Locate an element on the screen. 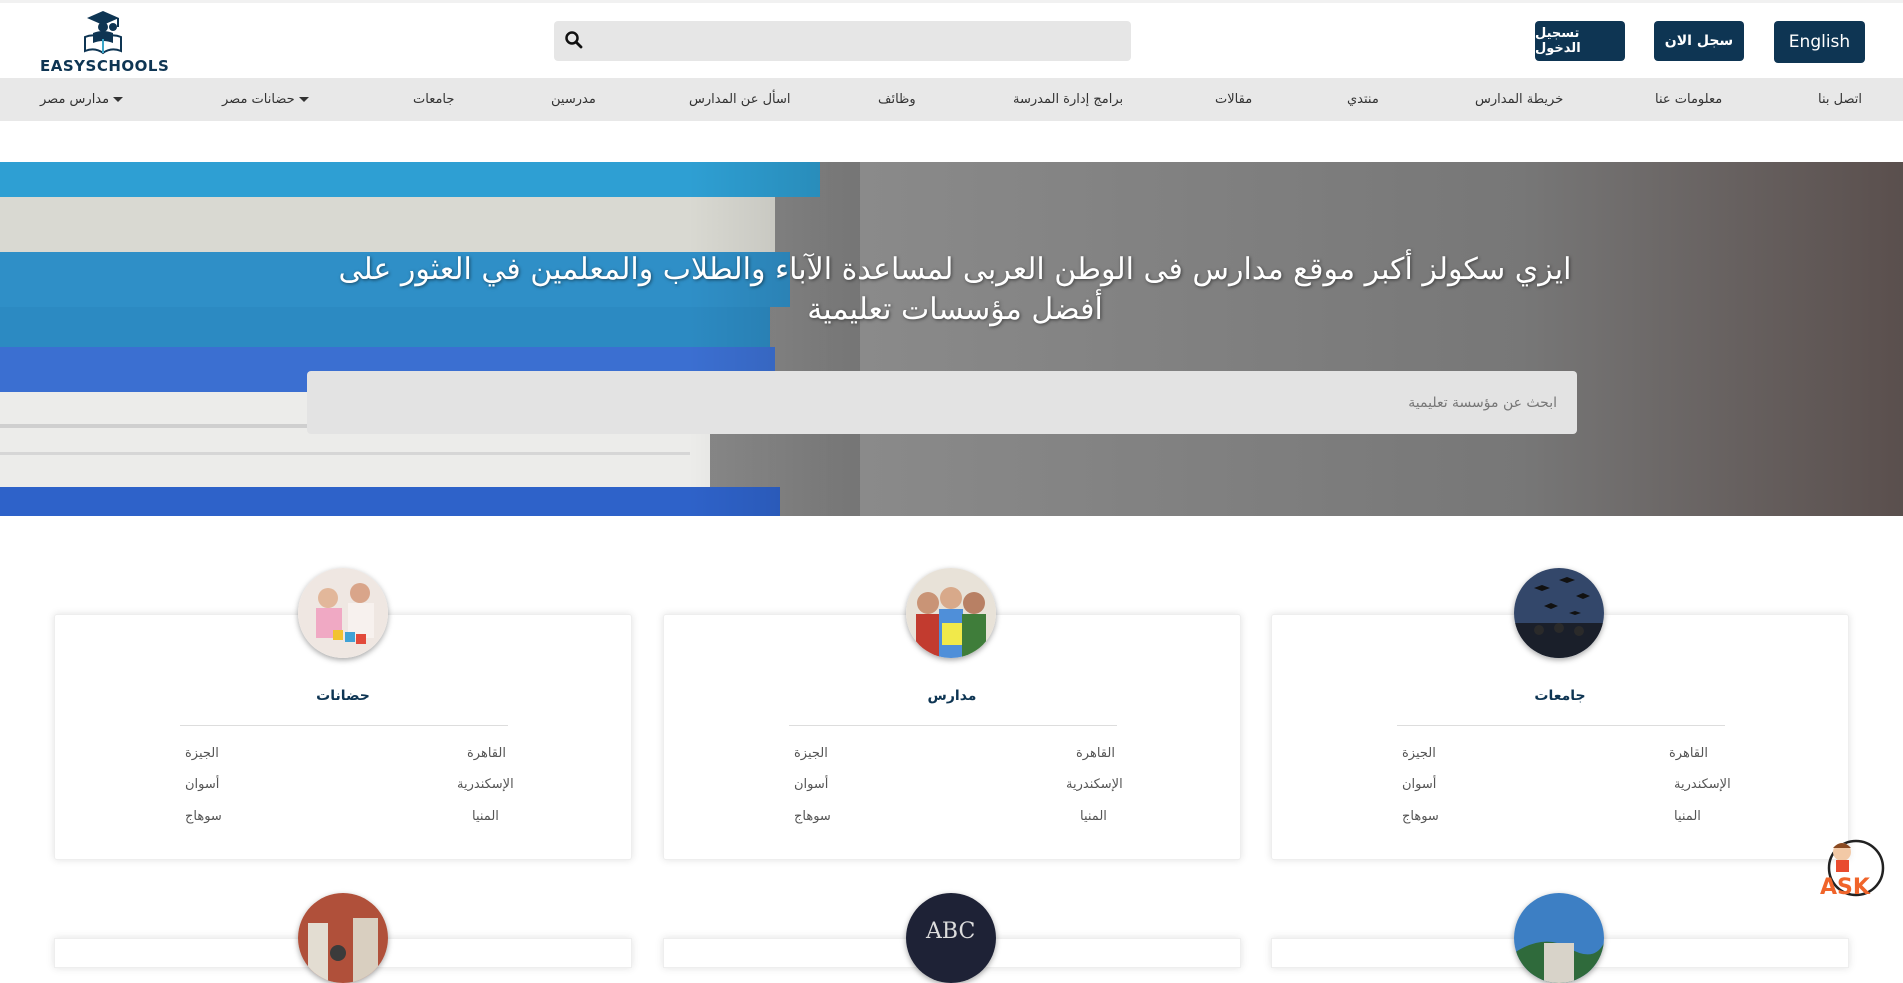  card-title: جامعات is located at coordinates (1560, 696).